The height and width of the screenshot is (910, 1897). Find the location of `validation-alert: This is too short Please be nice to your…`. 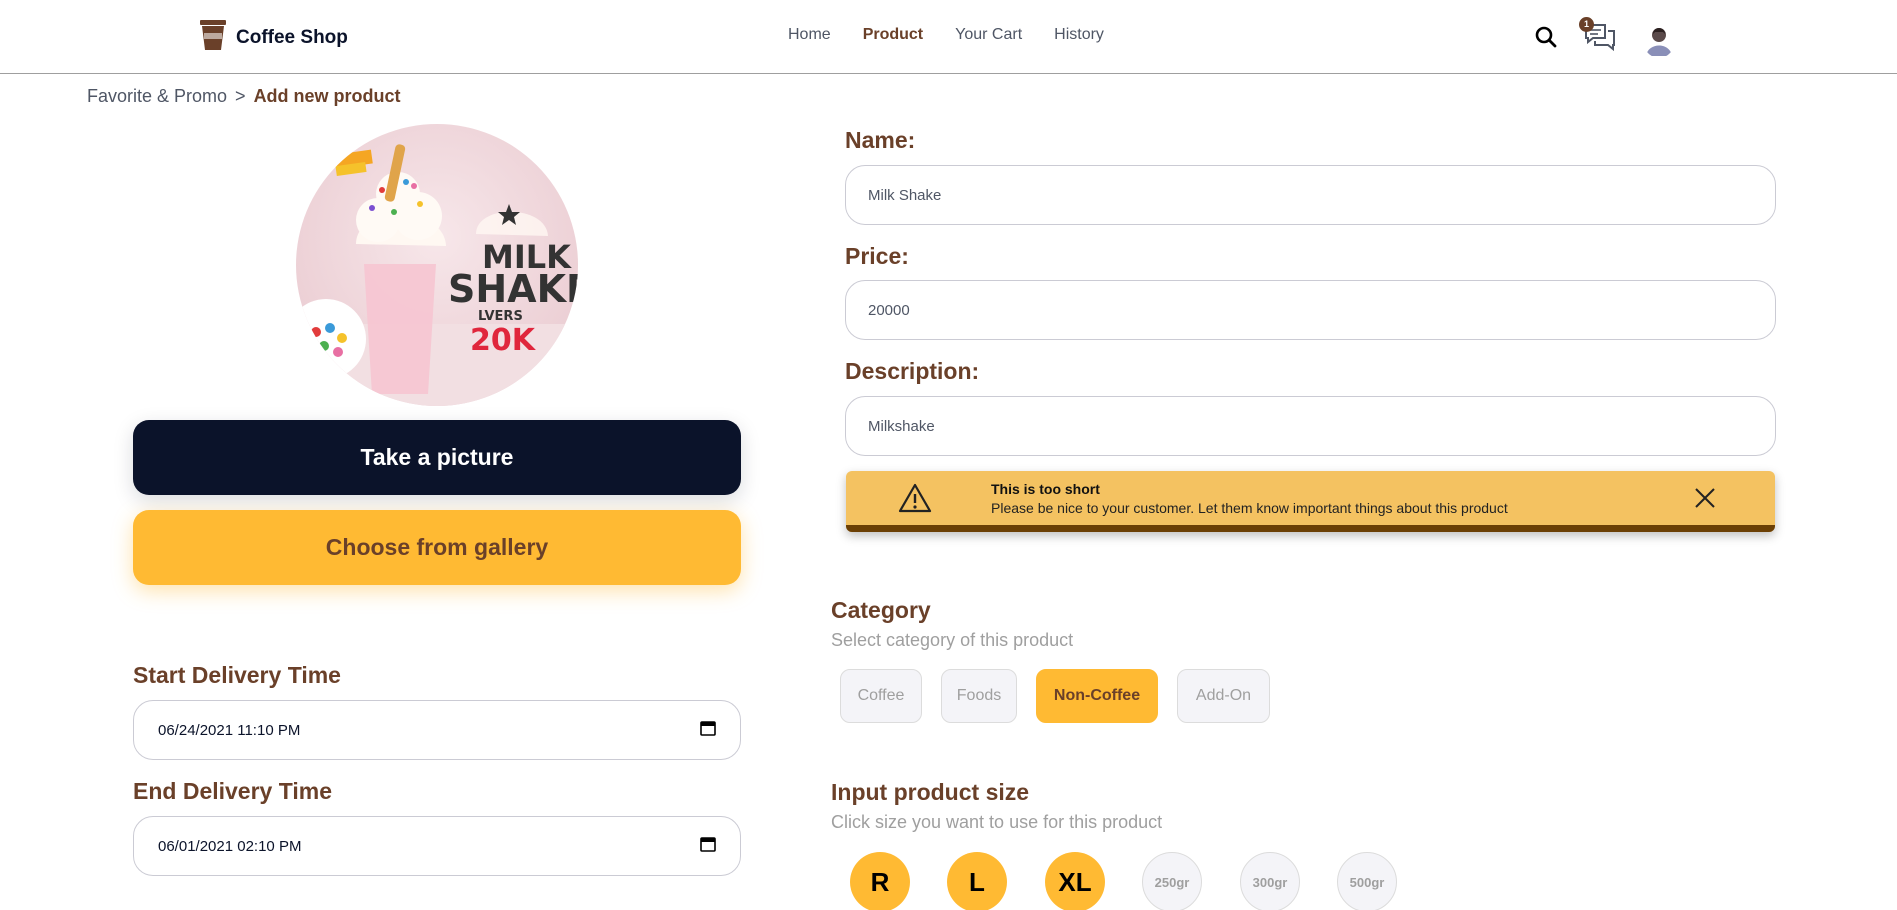

validation-alert: This is too short Please be nice to your… is located at coordinates (1310, 501).